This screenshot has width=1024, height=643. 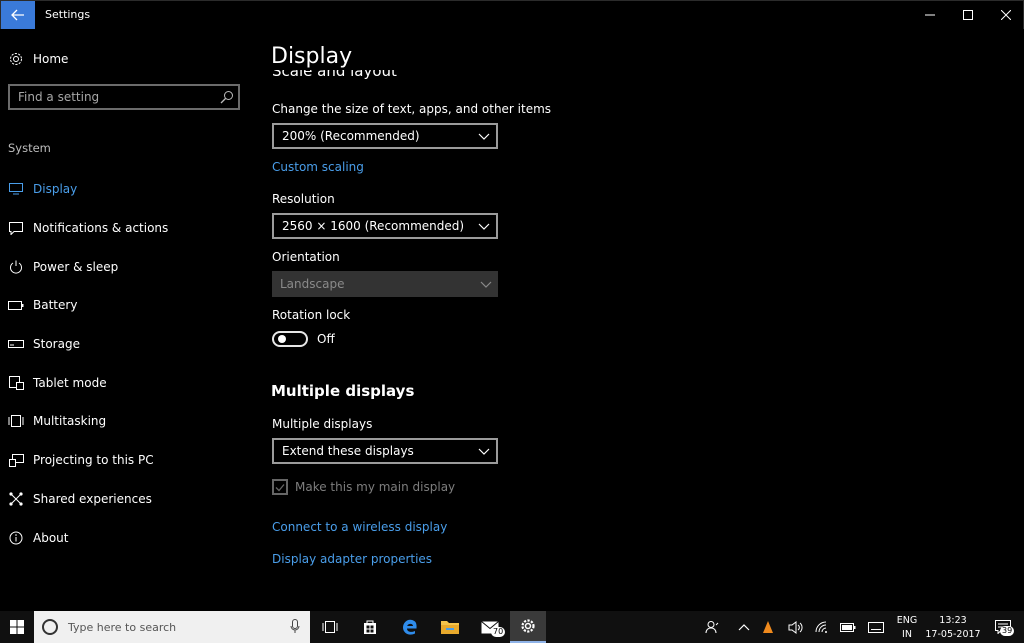 What do you see at coordinates (172, 627) in the screenshot?
I see `taskbar-search-box: Type here to search` at bounding box center [172, 627].